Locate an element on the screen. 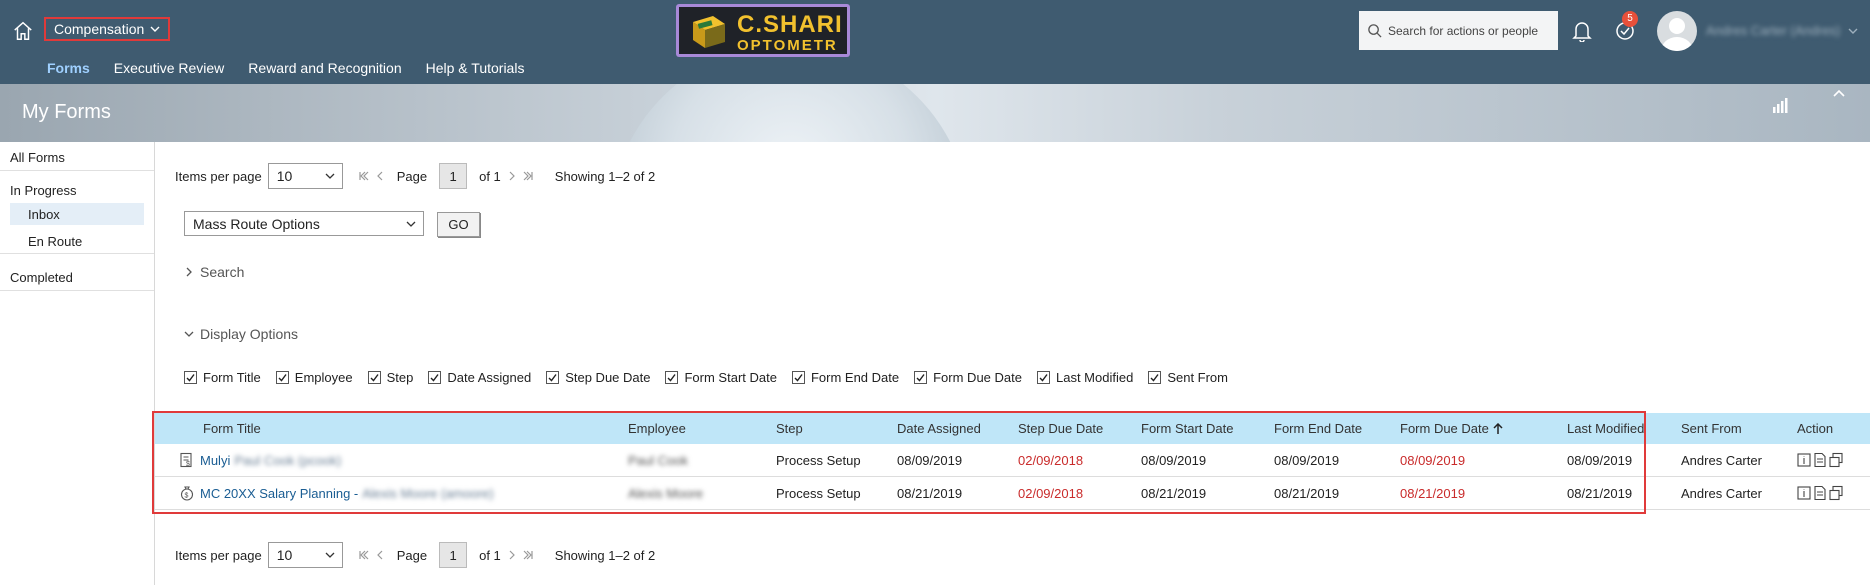  checkbox-form-start-date: Form Start Date is located at coordinates (721, 377).